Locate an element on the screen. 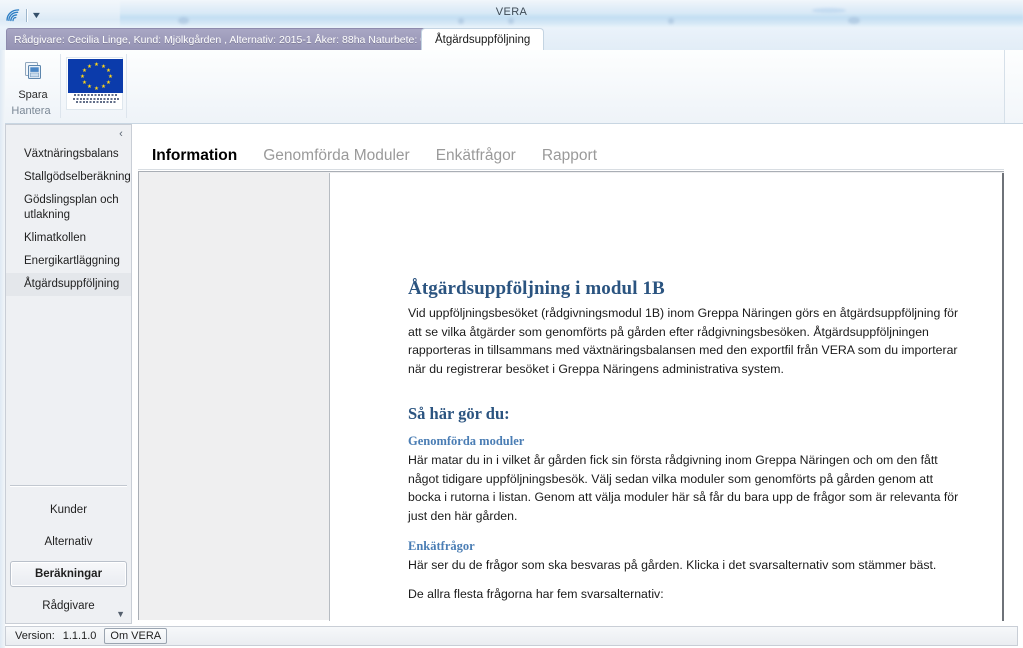 The width and height of the screenshot is (1023, 648). tab-genomforda-moduler: Genomförda Moduler is located at coordinates (336, 156).